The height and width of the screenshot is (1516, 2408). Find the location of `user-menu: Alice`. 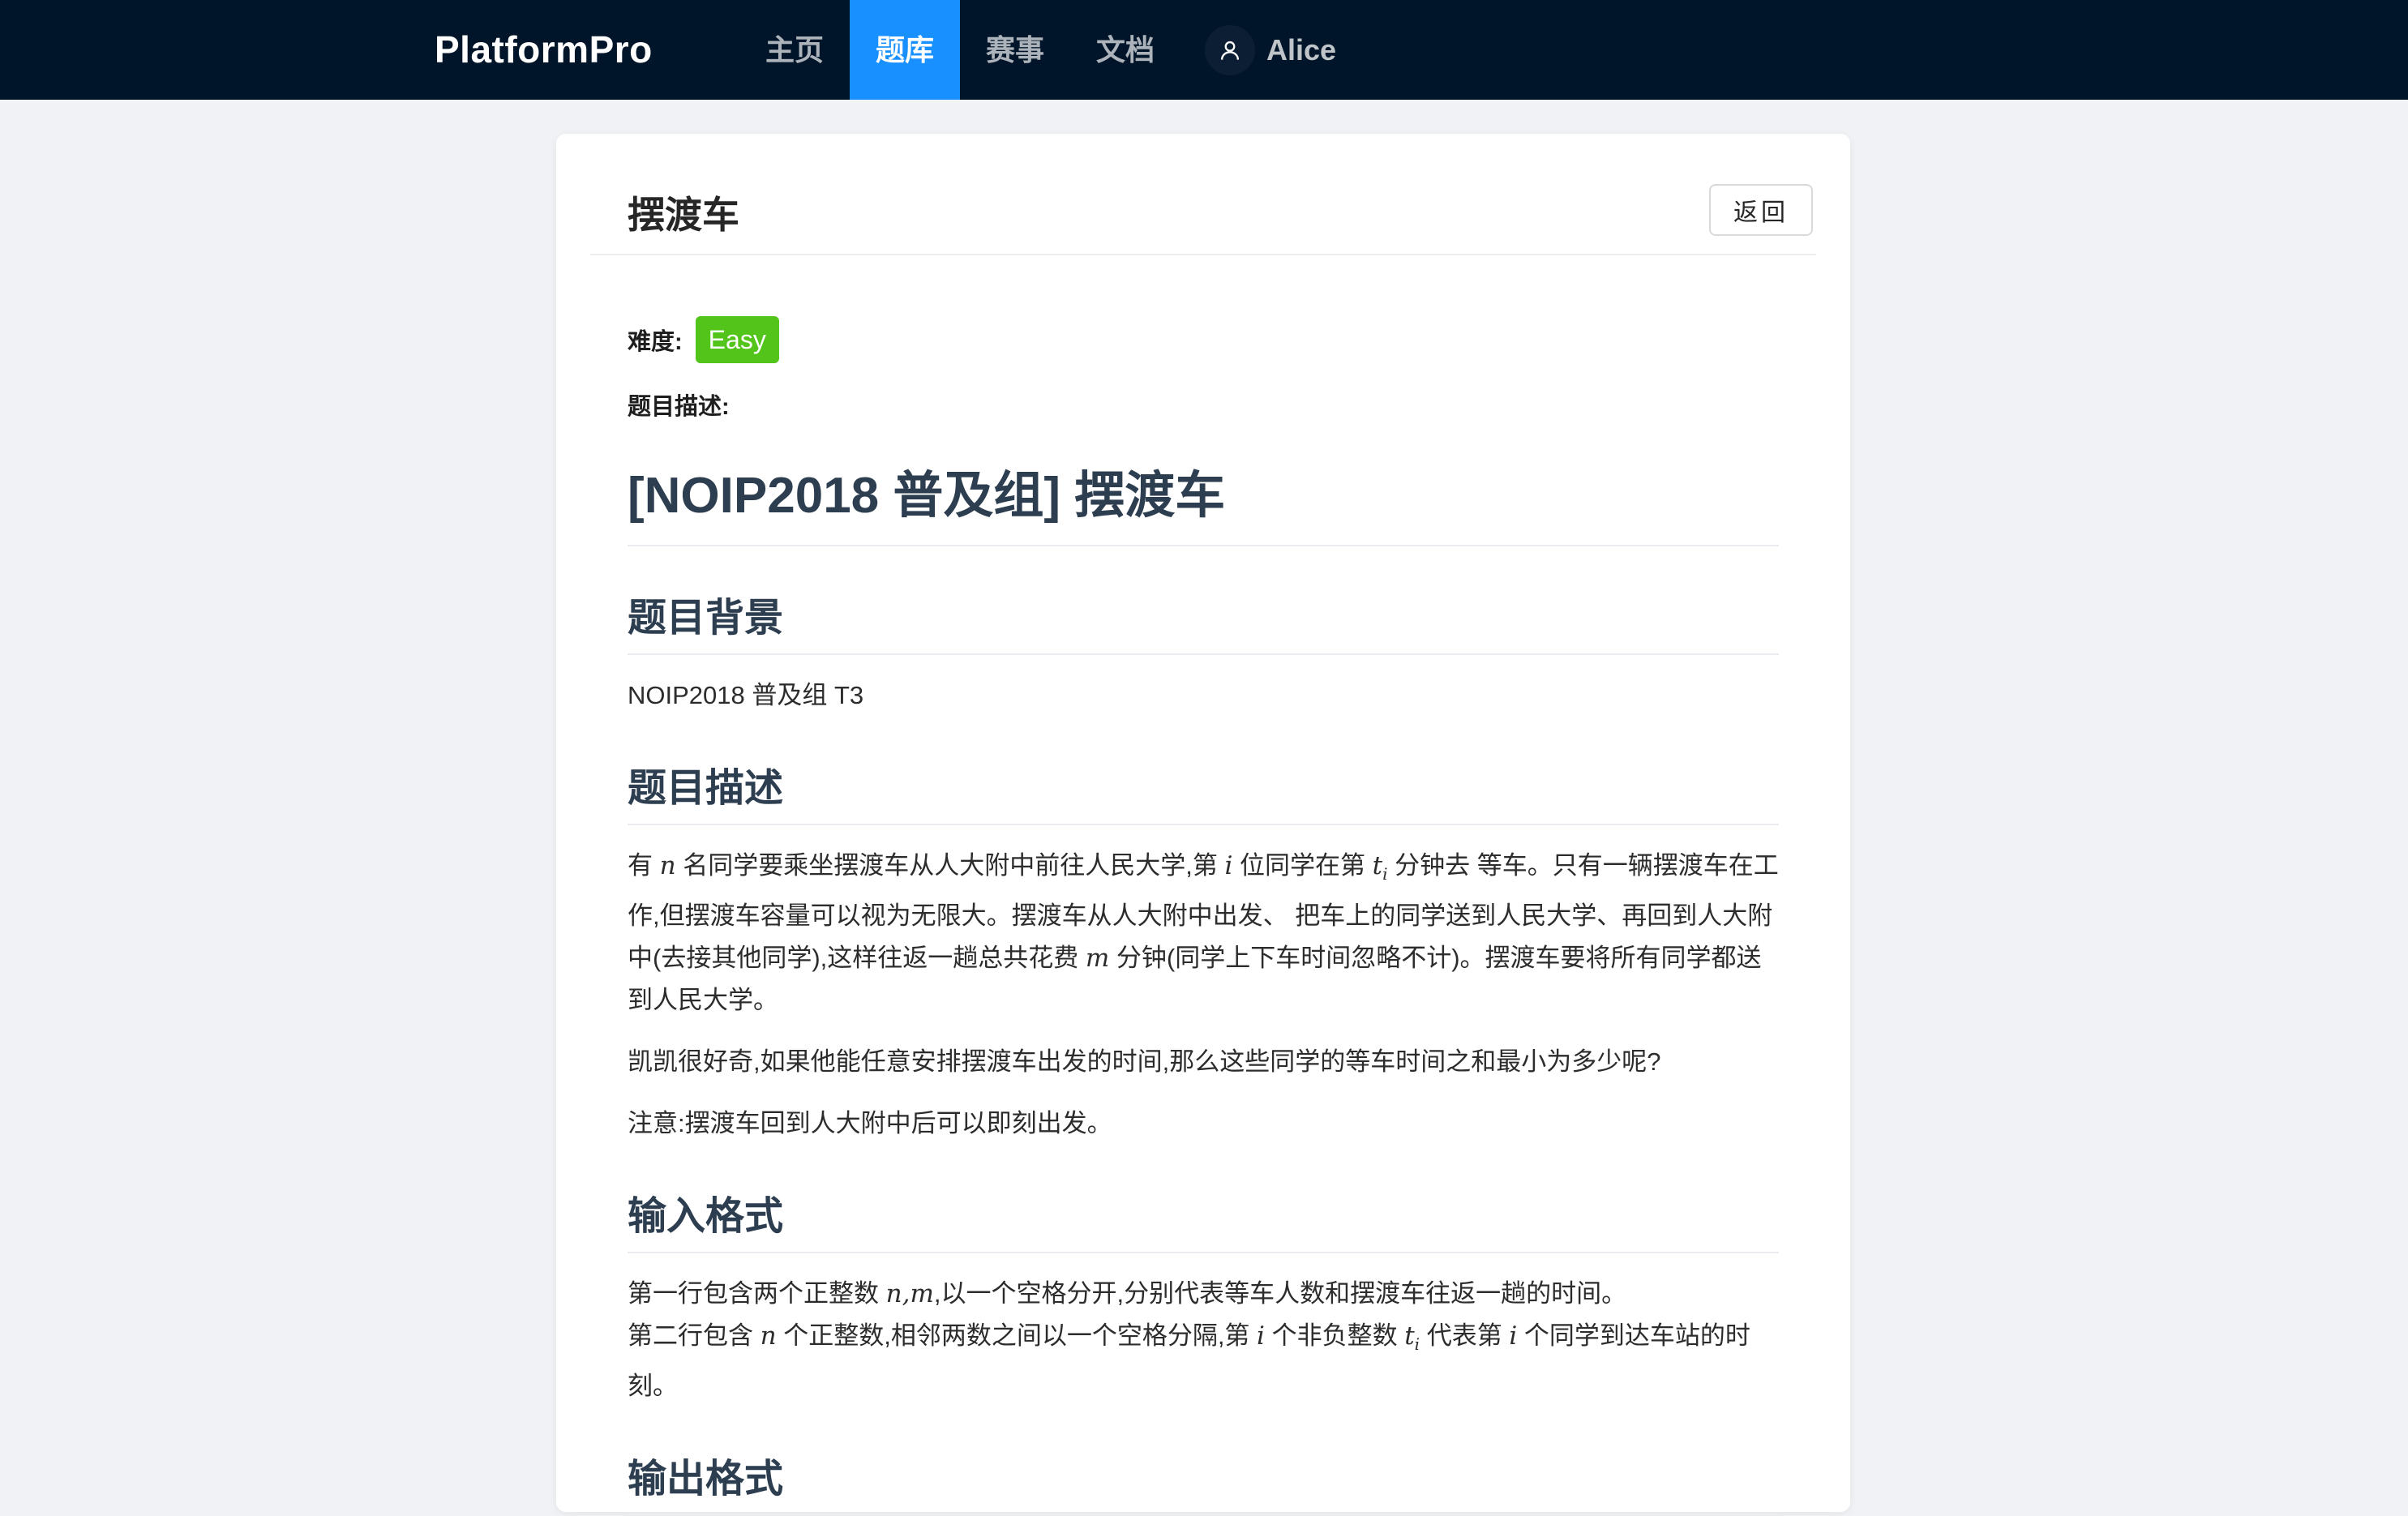

user-menu: Alice is located at coordinates (1270, 50).